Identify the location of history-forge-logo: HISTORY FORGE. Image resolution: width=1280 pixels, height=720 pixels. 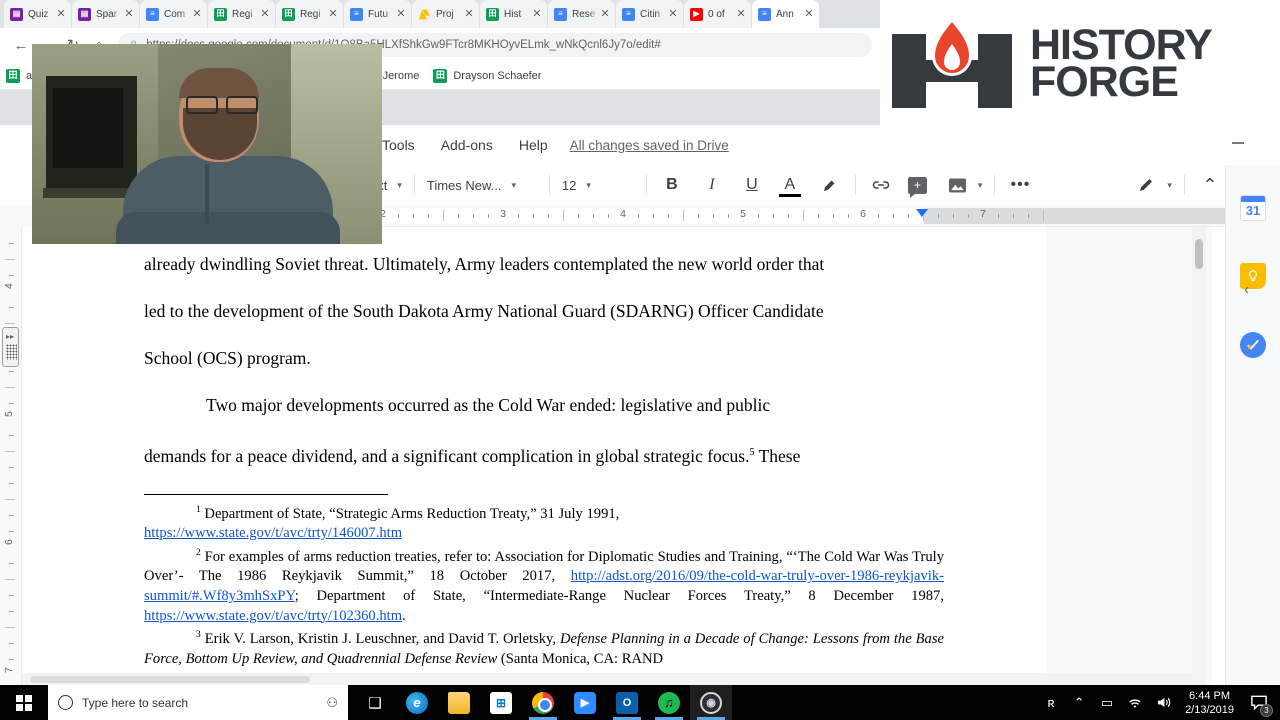
(1050, 64).